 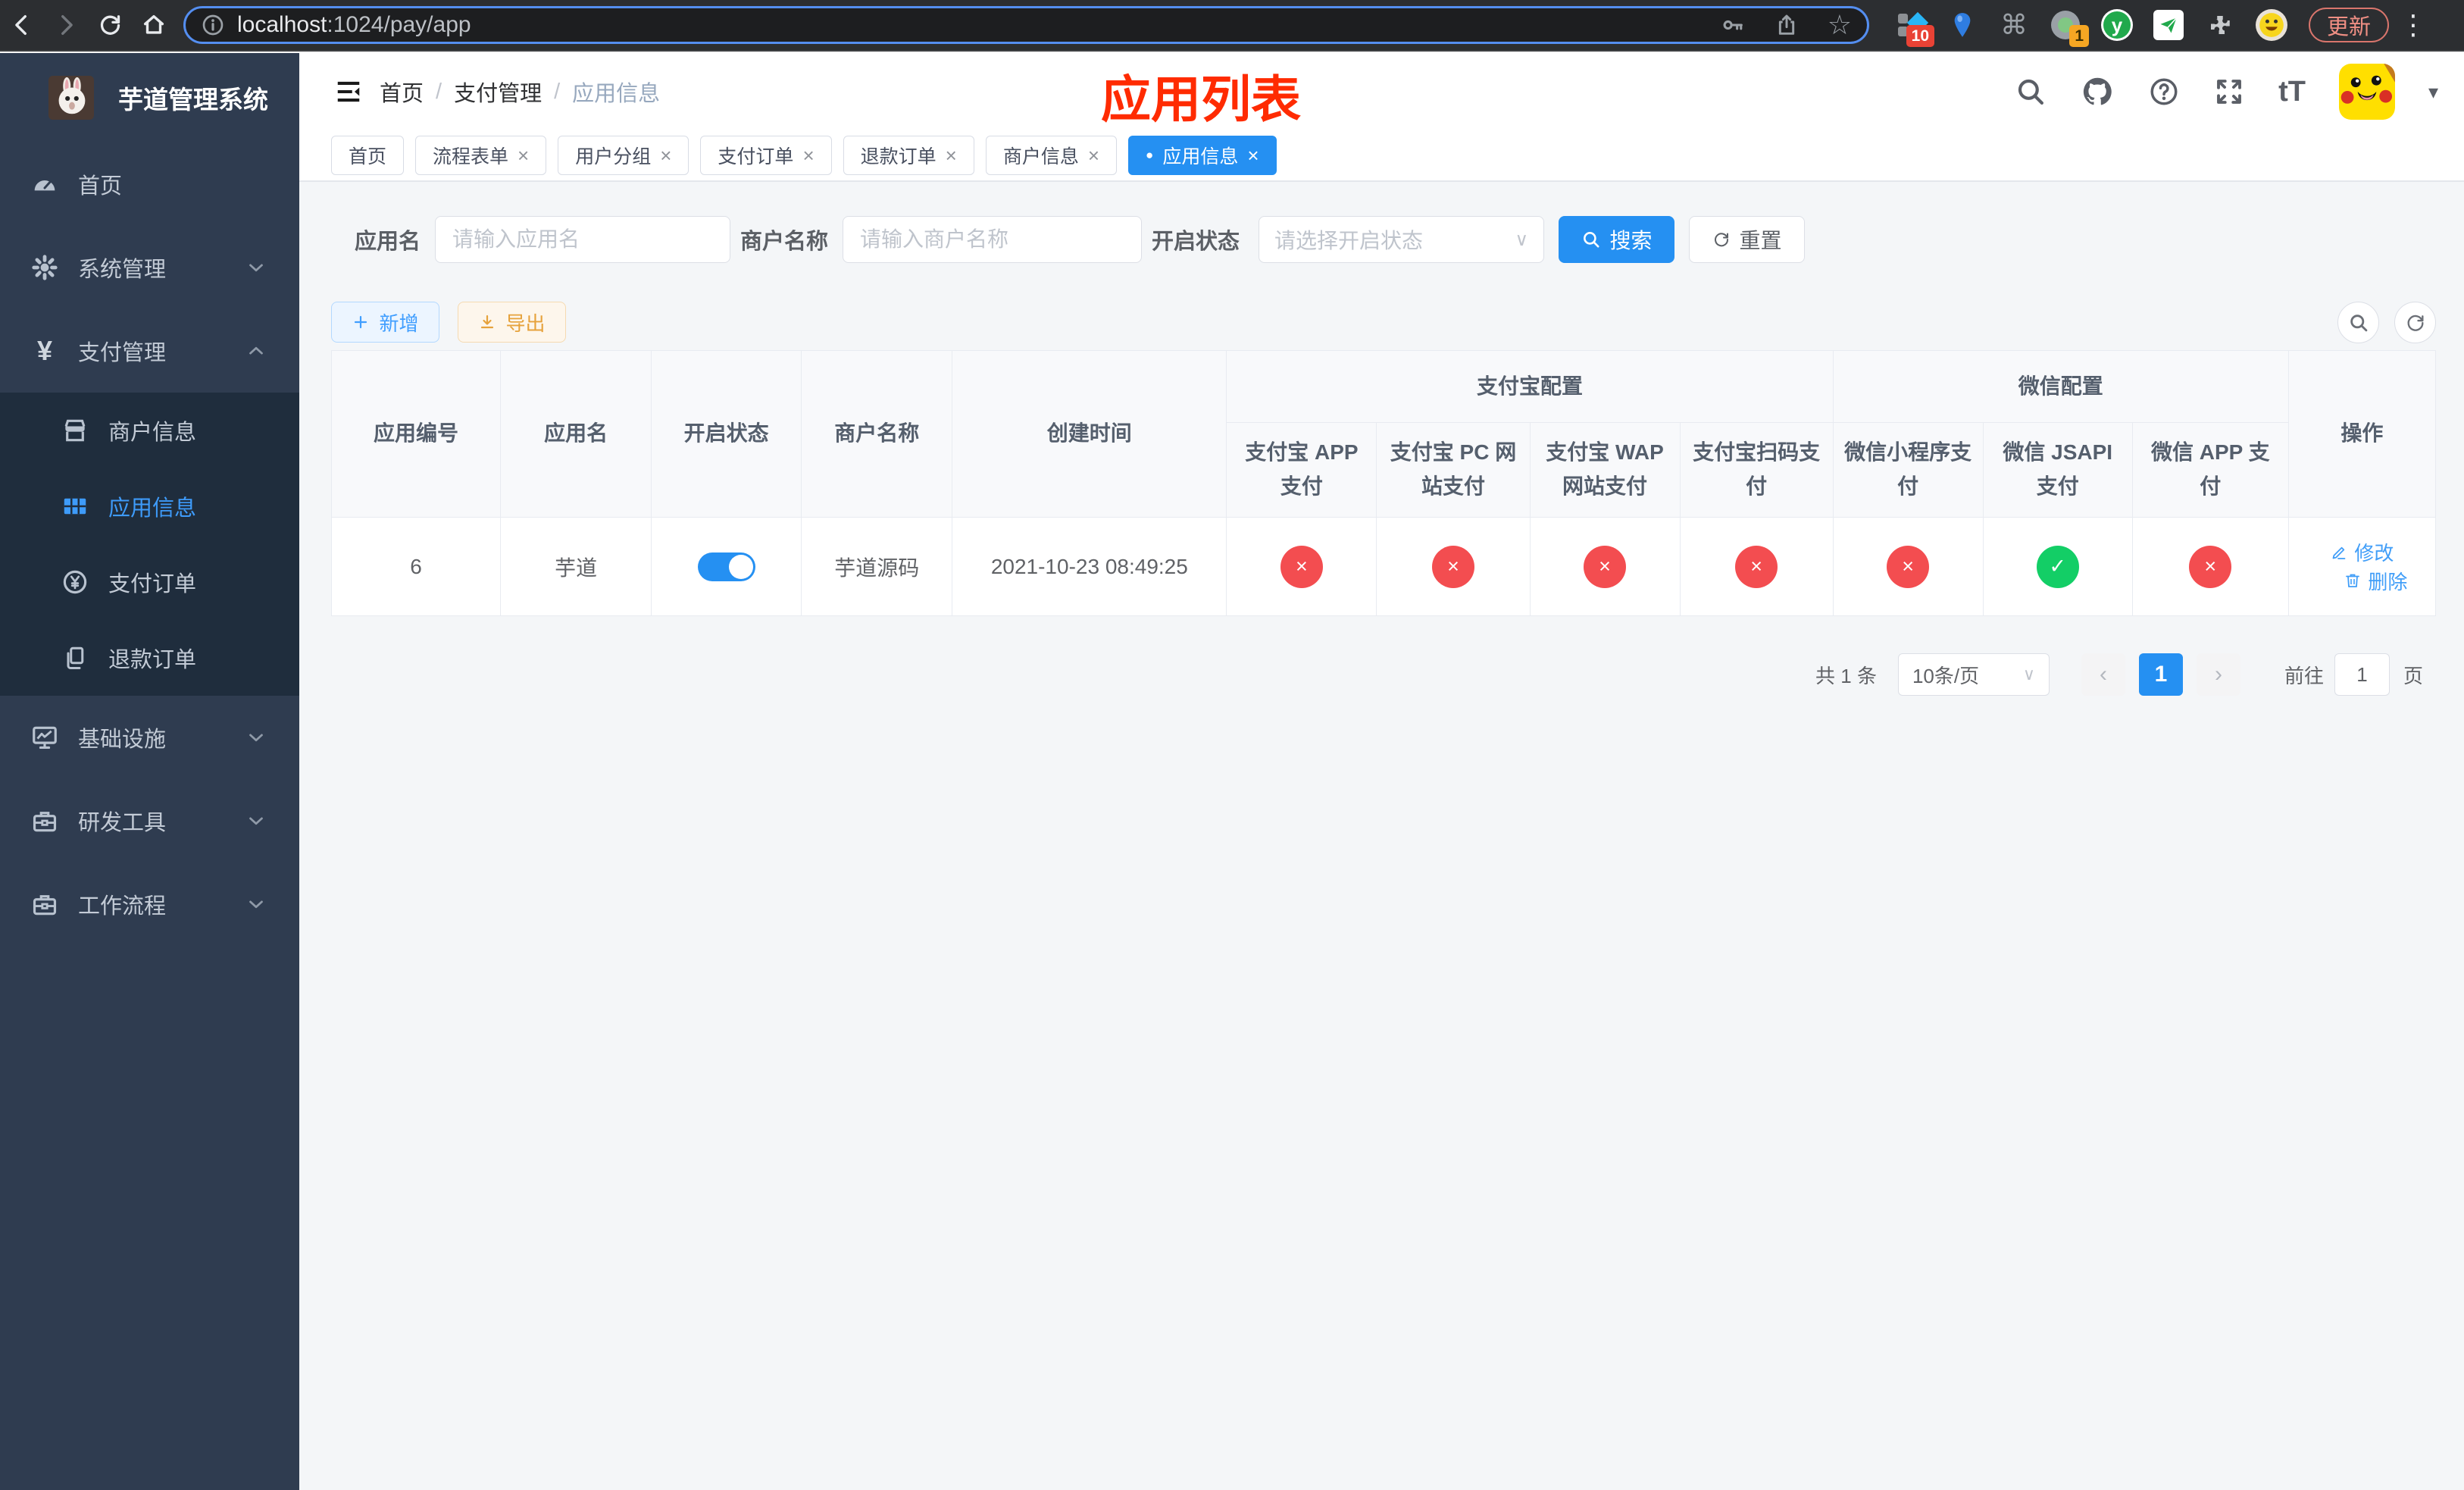 I want to click on browser-forward-button, so click(x=66, y=25).